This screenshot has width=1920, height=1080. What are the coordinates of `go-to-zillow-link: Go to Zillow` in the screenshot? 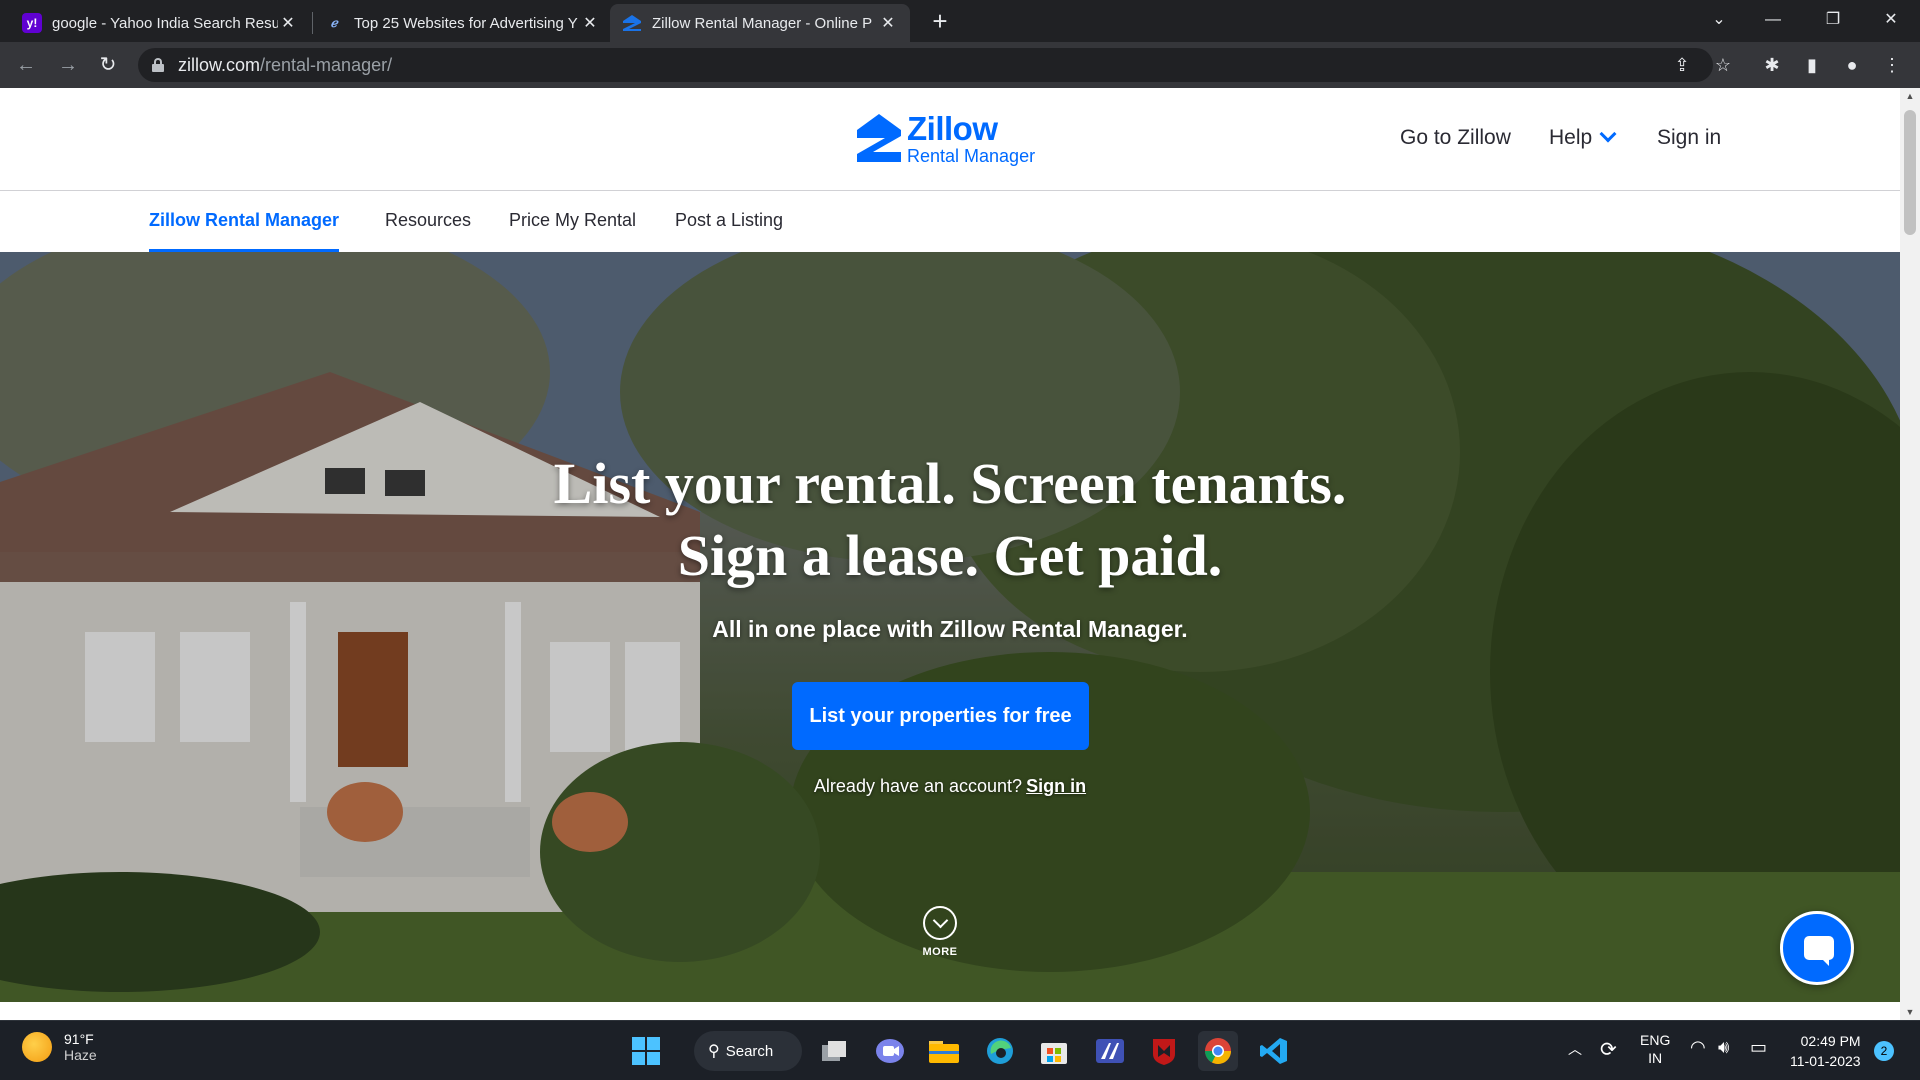 It's located at (1455, 138).